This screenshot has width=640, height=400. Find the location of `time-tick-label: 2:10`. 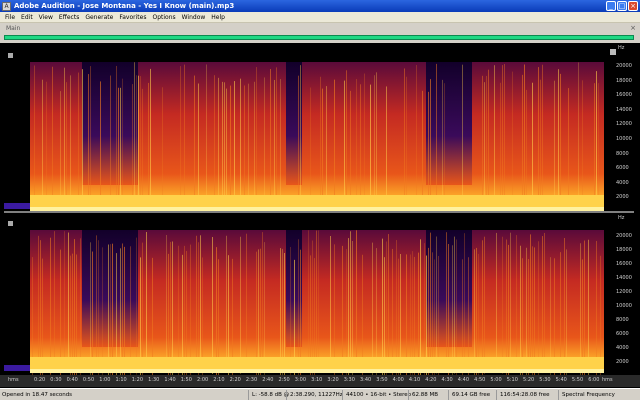

time-tick-label: 2:10 is located at coordinates (219, 380).